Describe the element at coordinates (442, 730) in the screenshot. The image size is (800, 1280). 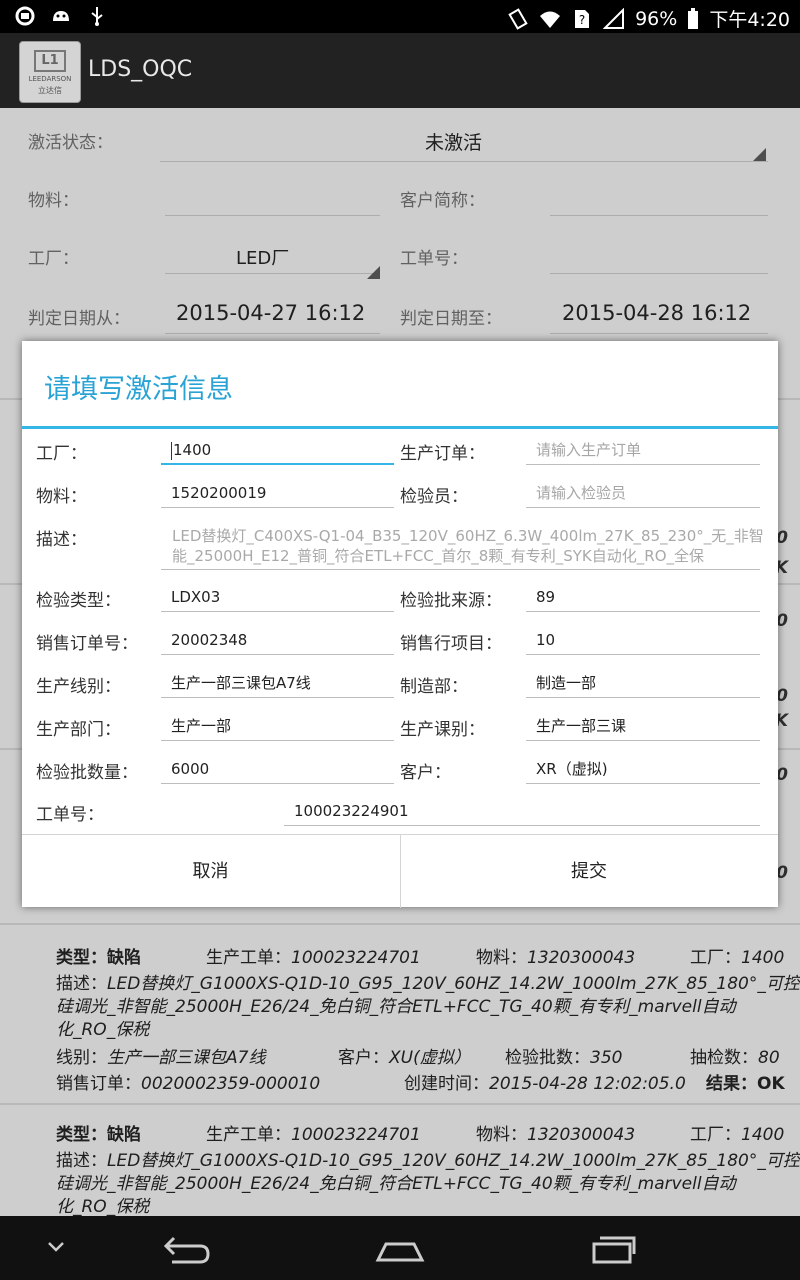
I see `prod-section-label: 生产课别：` at that location.